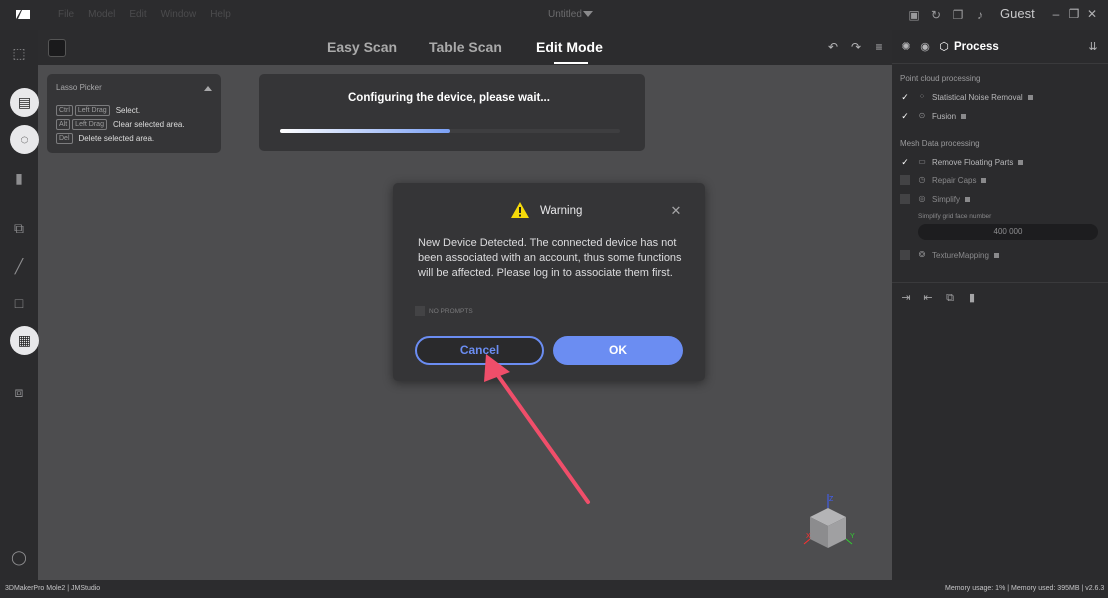 This screenshot has height=598, width=1108. I want to click on copy-icon: ⧉, so click(19, 228).